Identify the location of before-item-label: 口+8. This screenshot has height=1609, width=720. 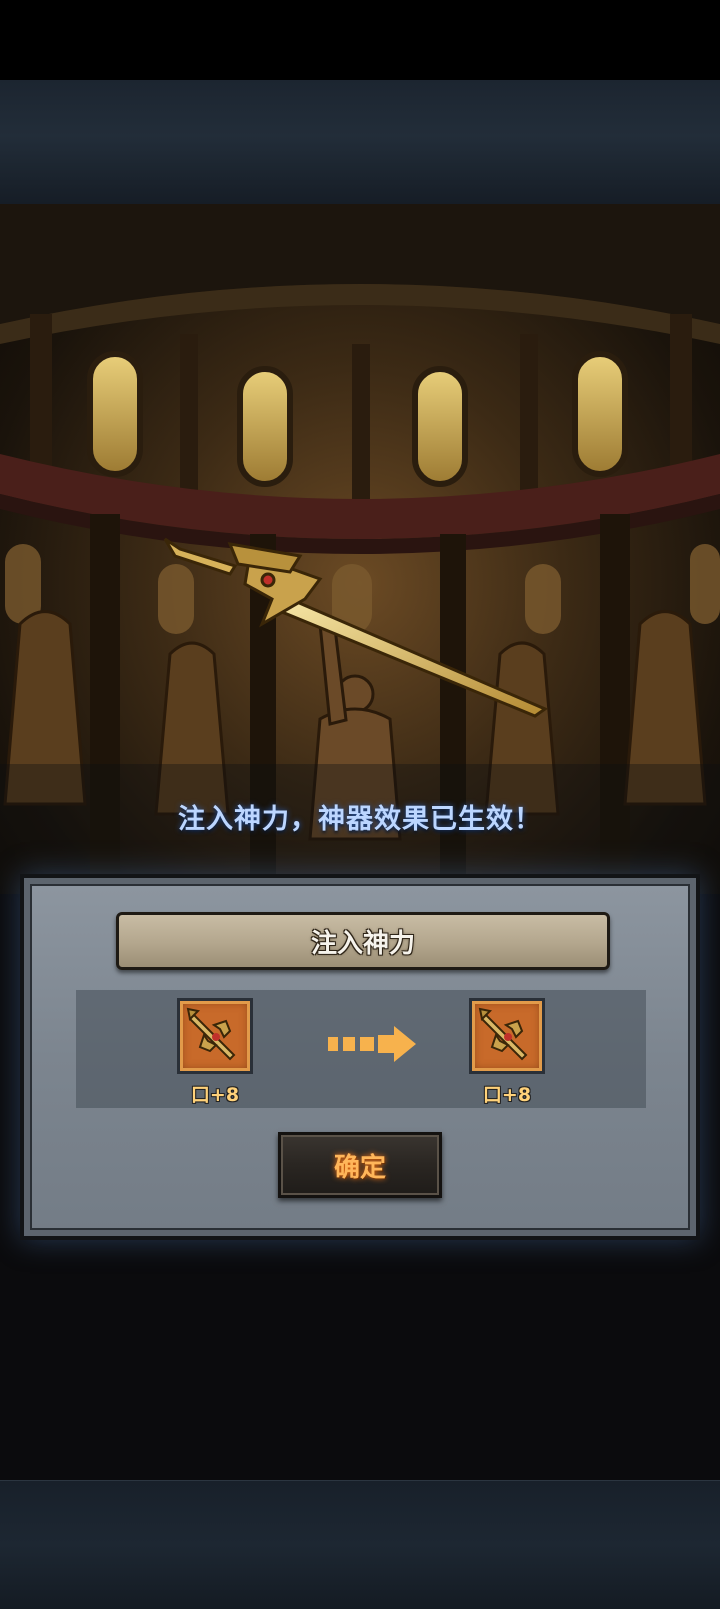
(215, 1095).